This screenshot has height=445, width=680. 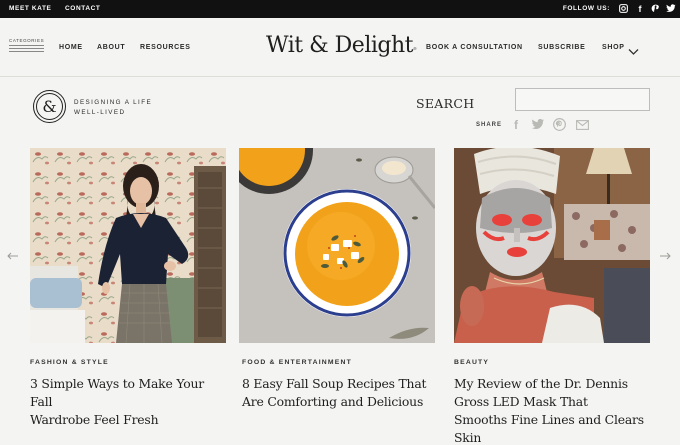 I want to click on nav-book-consultation: BOOK A CONSULTATION, so click(x=474, y=47).